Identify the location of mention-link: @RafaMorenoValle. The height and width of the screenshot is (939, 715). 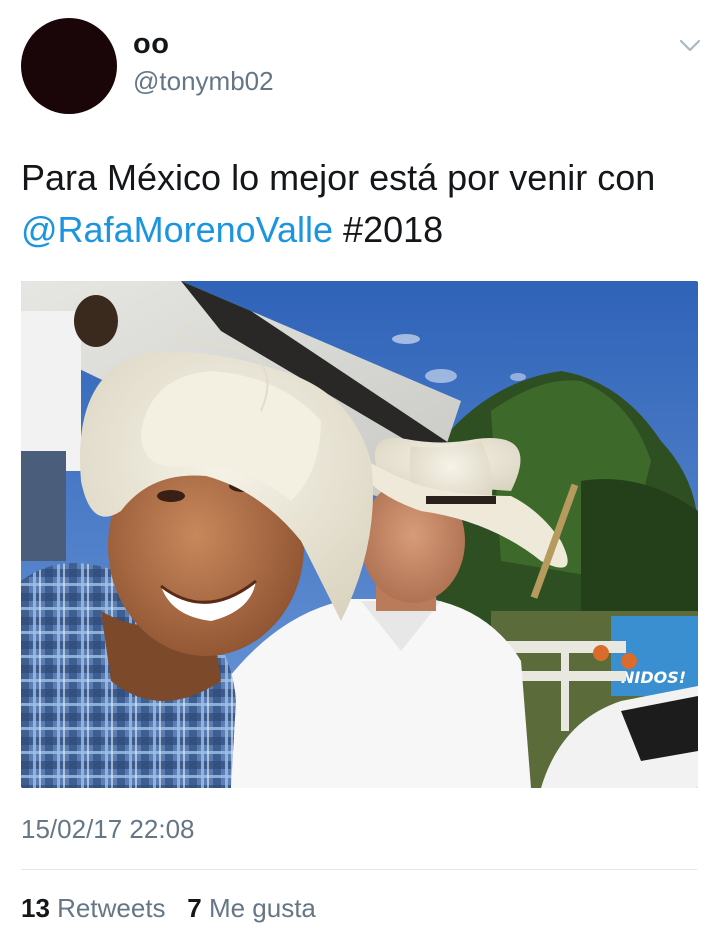
(177, 229).